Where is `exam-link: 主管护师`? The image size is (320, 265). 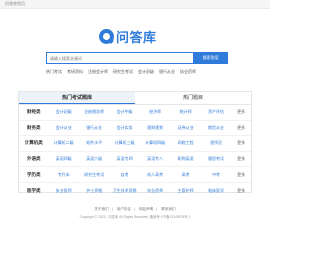 exam-link: 主管护师 is located at coordinates (185, 191).